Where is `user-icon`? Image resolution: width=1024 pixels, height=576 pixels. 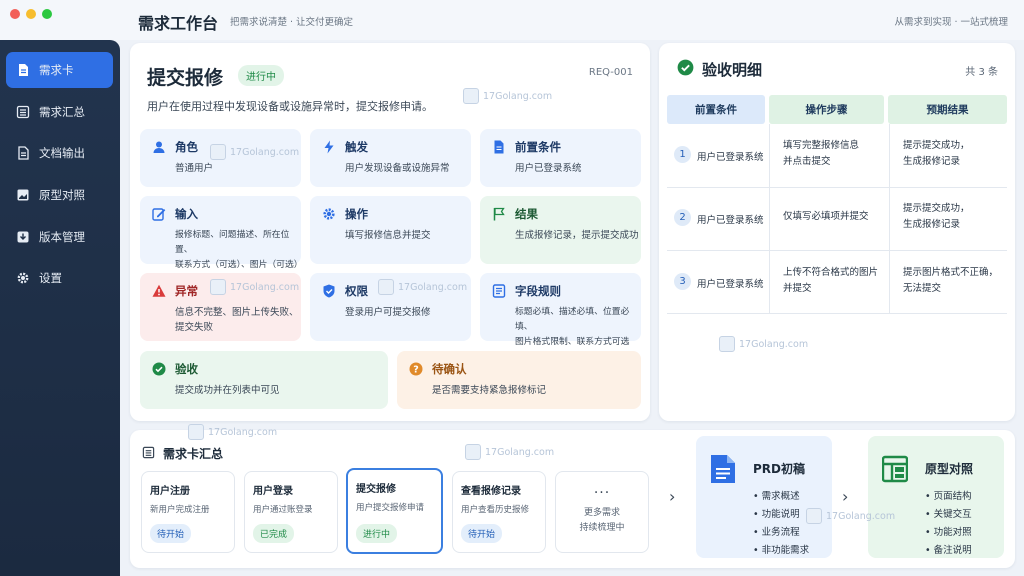 user-icon is located at coordinates (159, 147).